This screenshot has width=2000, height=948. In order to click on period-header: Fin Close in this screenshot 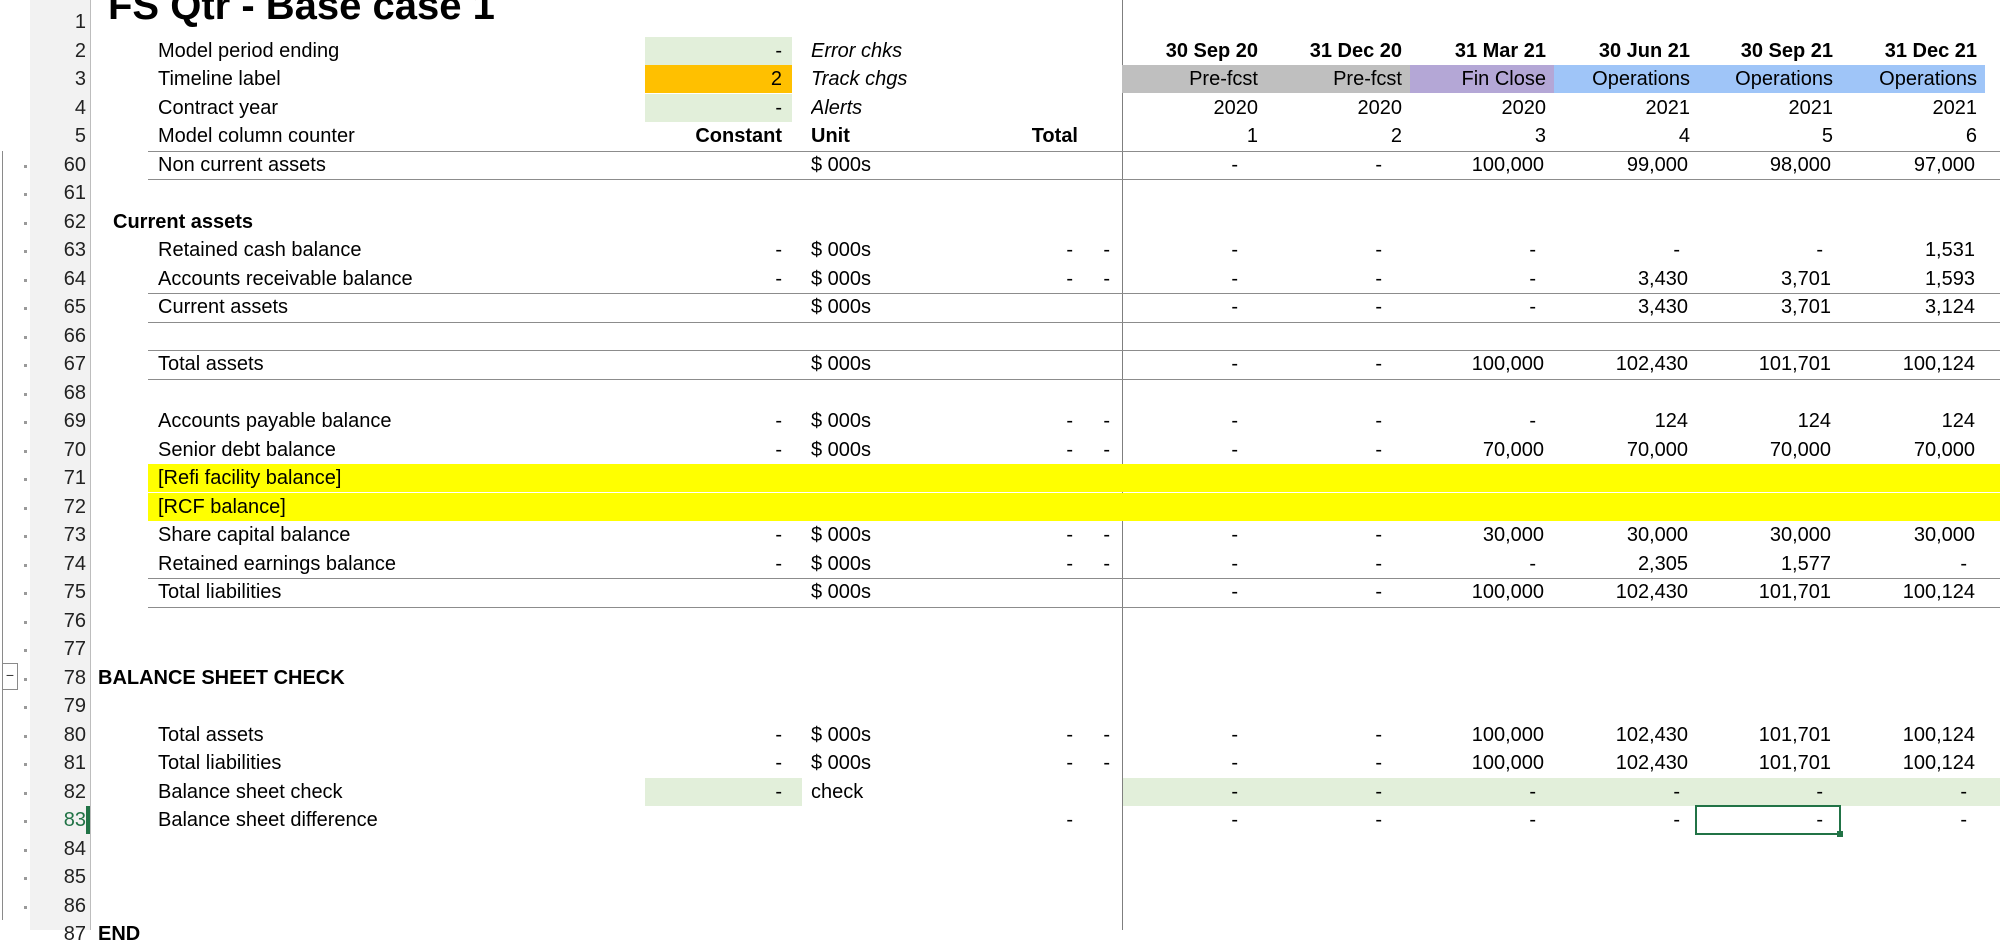, I will do `click(1482, 79)`.